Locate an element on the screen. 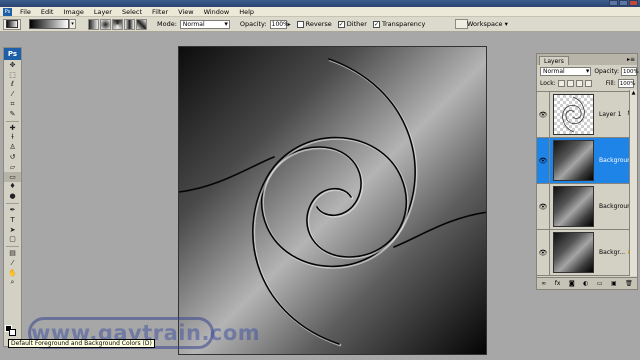 The height and width of the screenshot is (360, 640). reverse-checkbox: Reverse is located at coordinates (314, 24).